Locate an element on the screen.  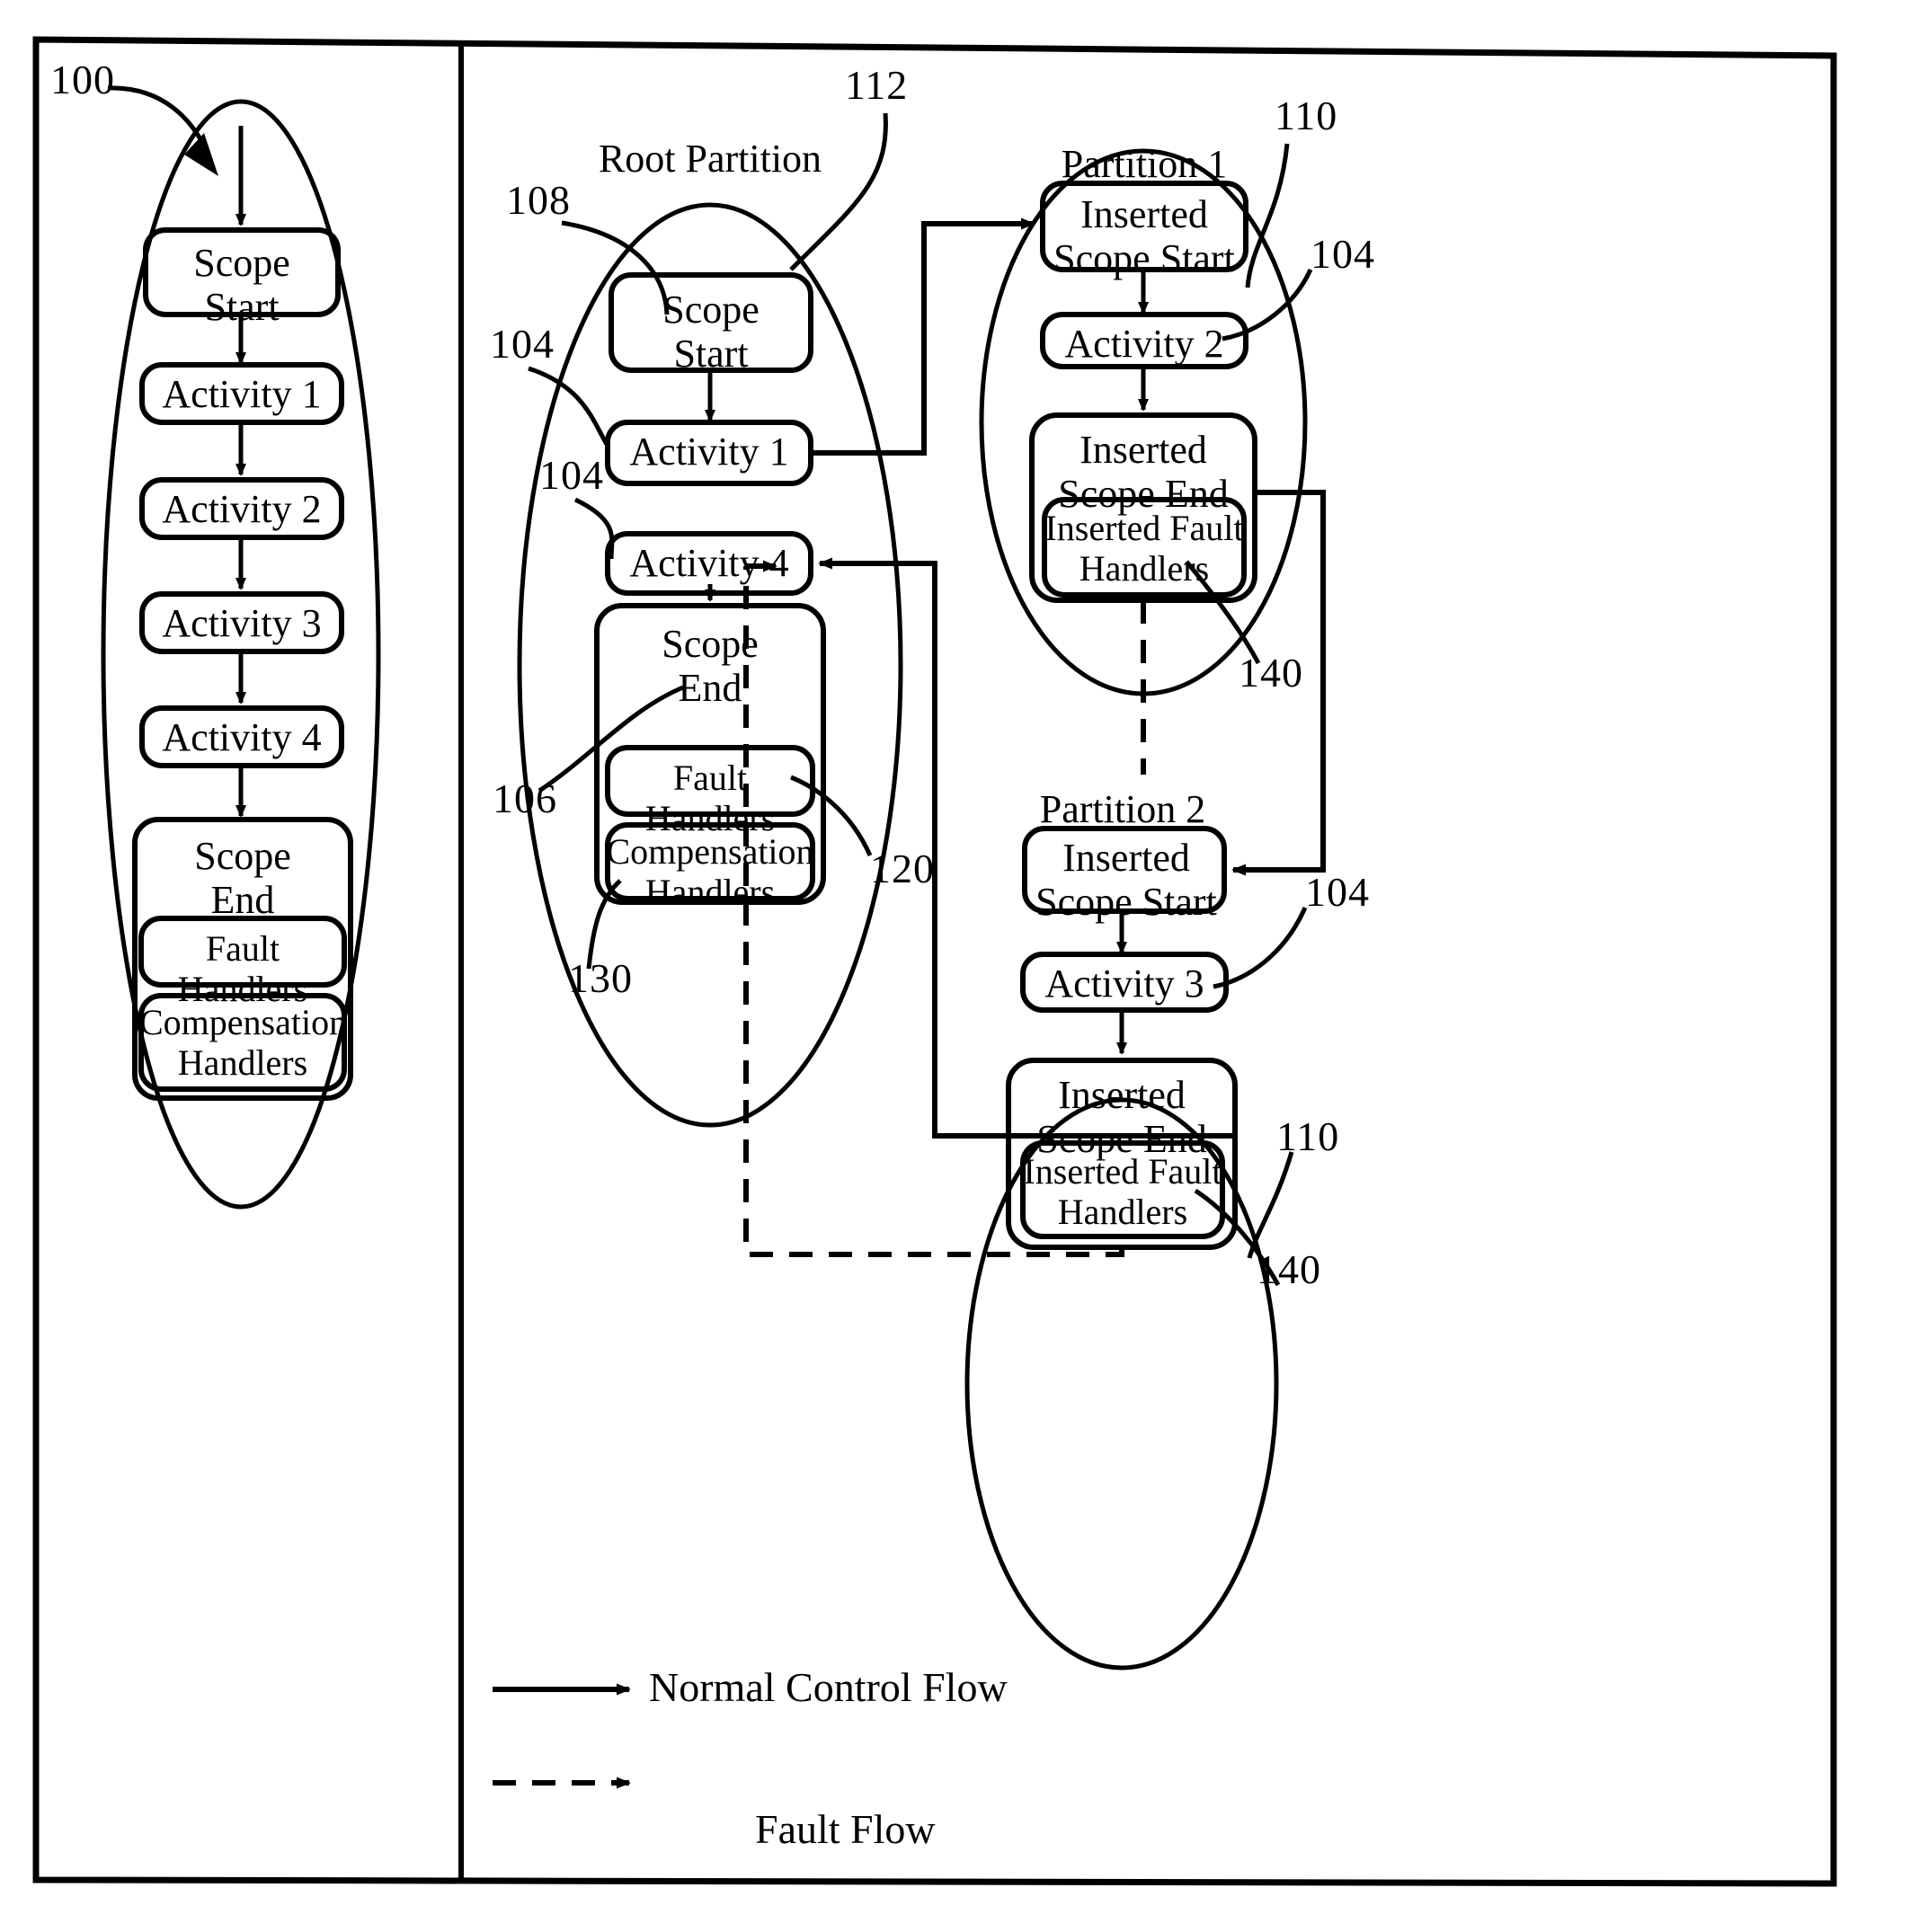
partition-2-graphics is located at coordinates (1136, 1288).